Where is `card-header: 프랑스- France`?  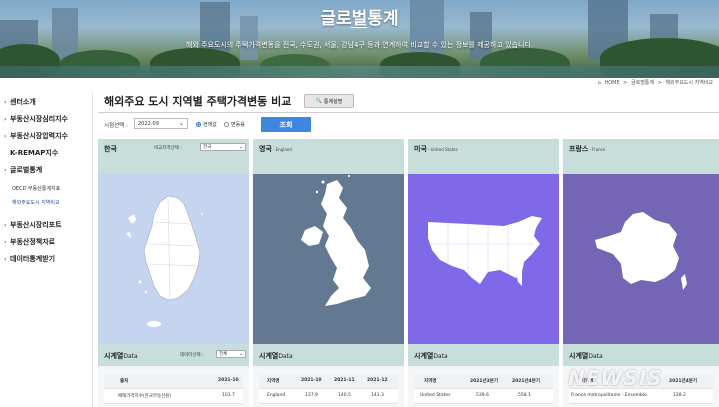
card-header: 프랑스- France is located at coordinates (641, 156).